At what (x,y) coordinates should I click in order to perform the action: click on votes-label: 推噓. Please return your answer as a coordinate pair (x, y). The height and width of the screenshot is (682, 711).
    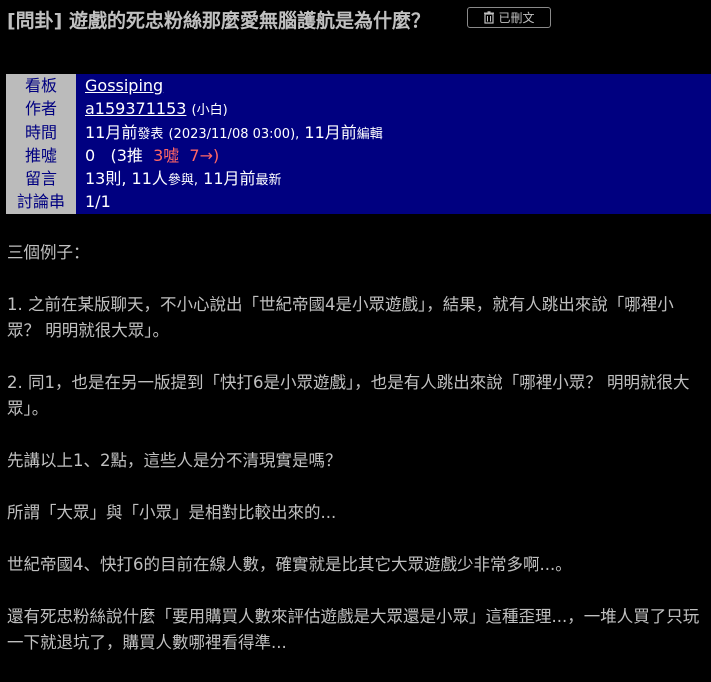
    Looking at the image, I should click on (41, 155).